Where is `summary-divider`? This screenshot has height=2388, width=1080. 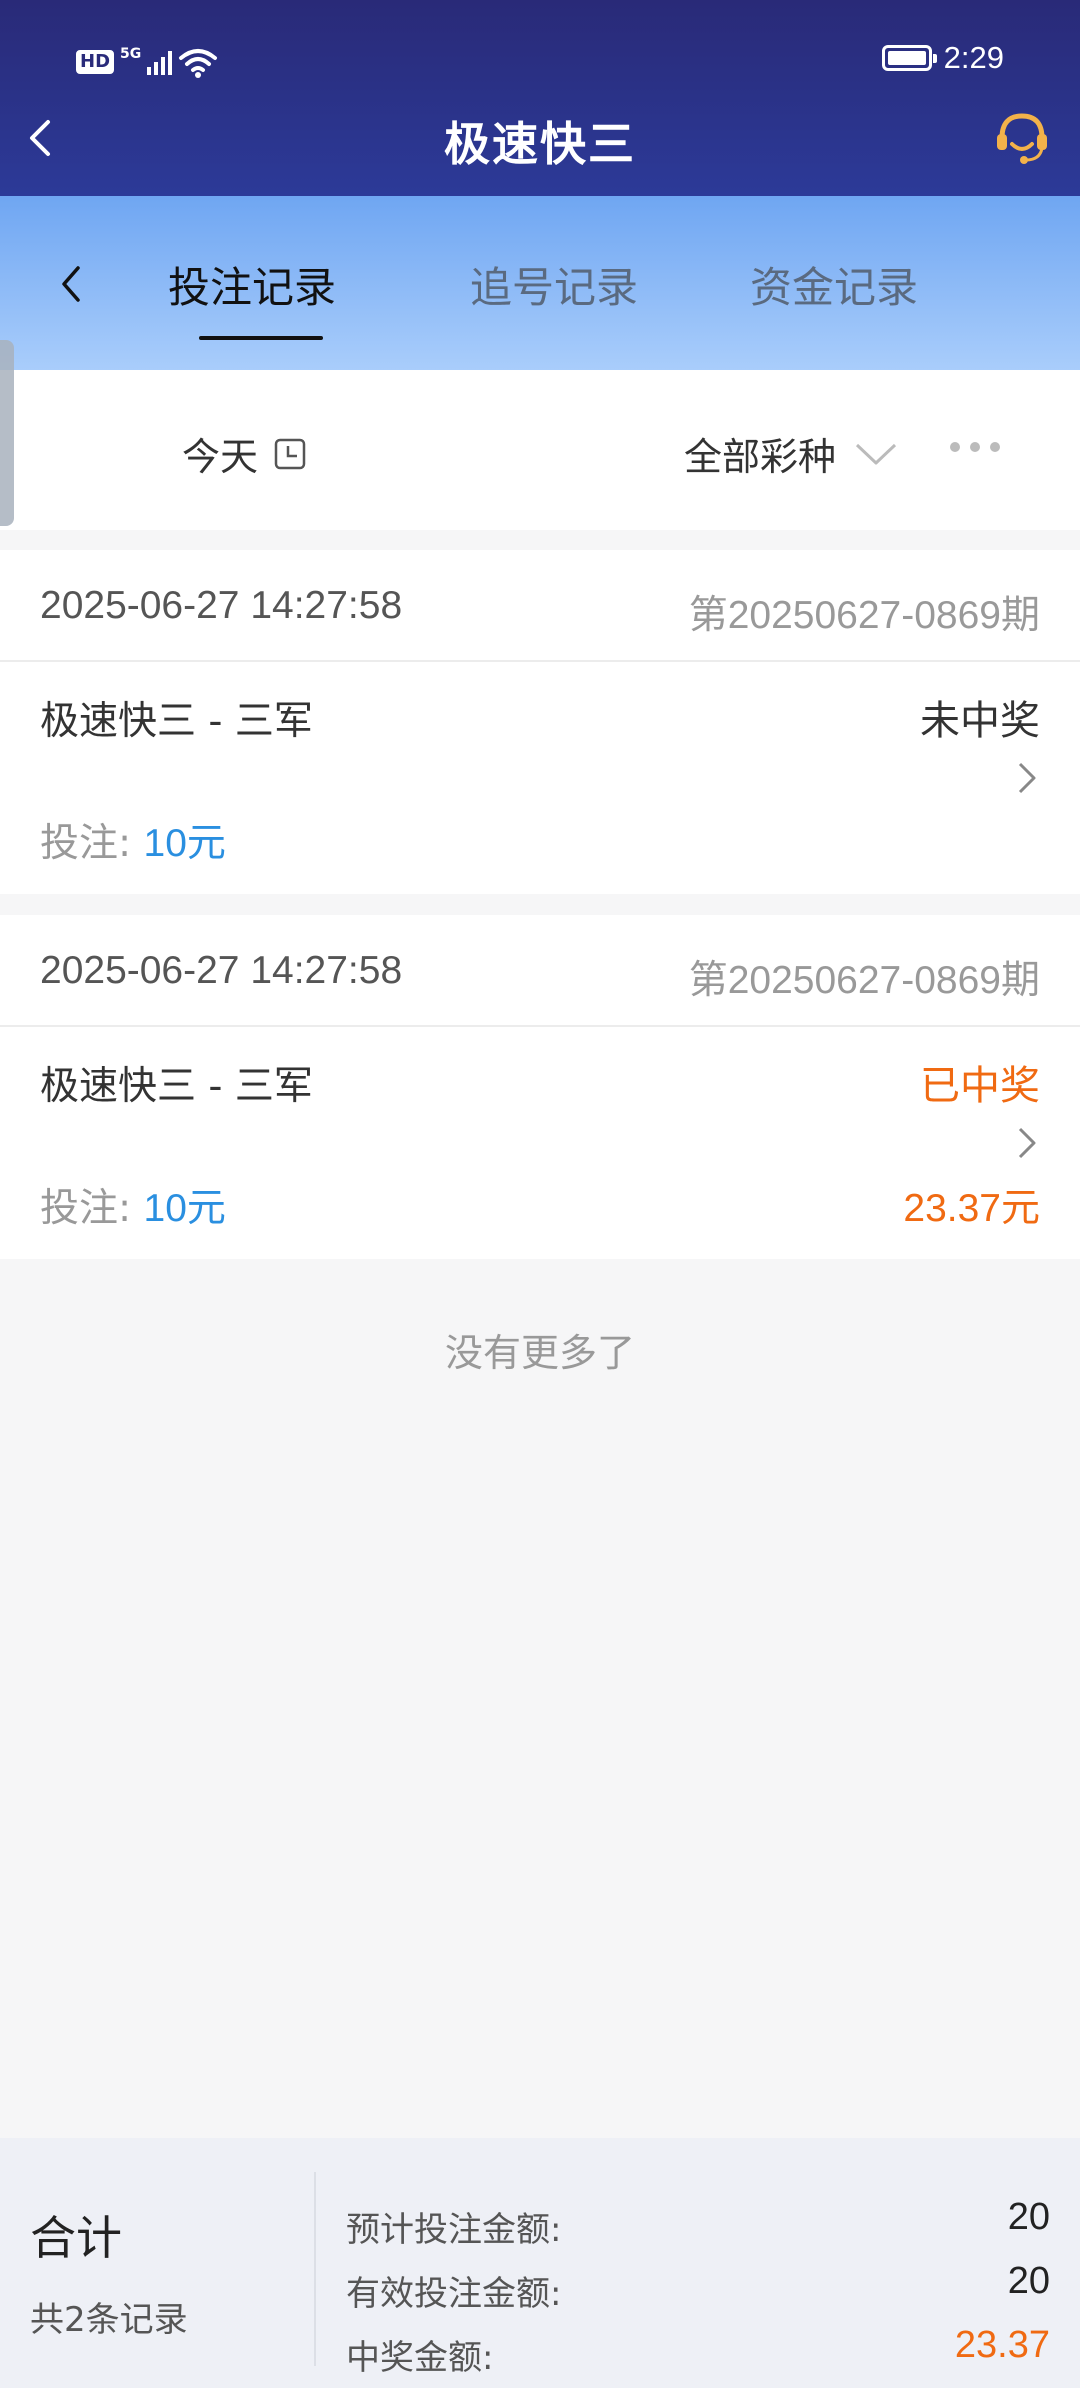 summary-divider is located at coordinates (315, 2269).